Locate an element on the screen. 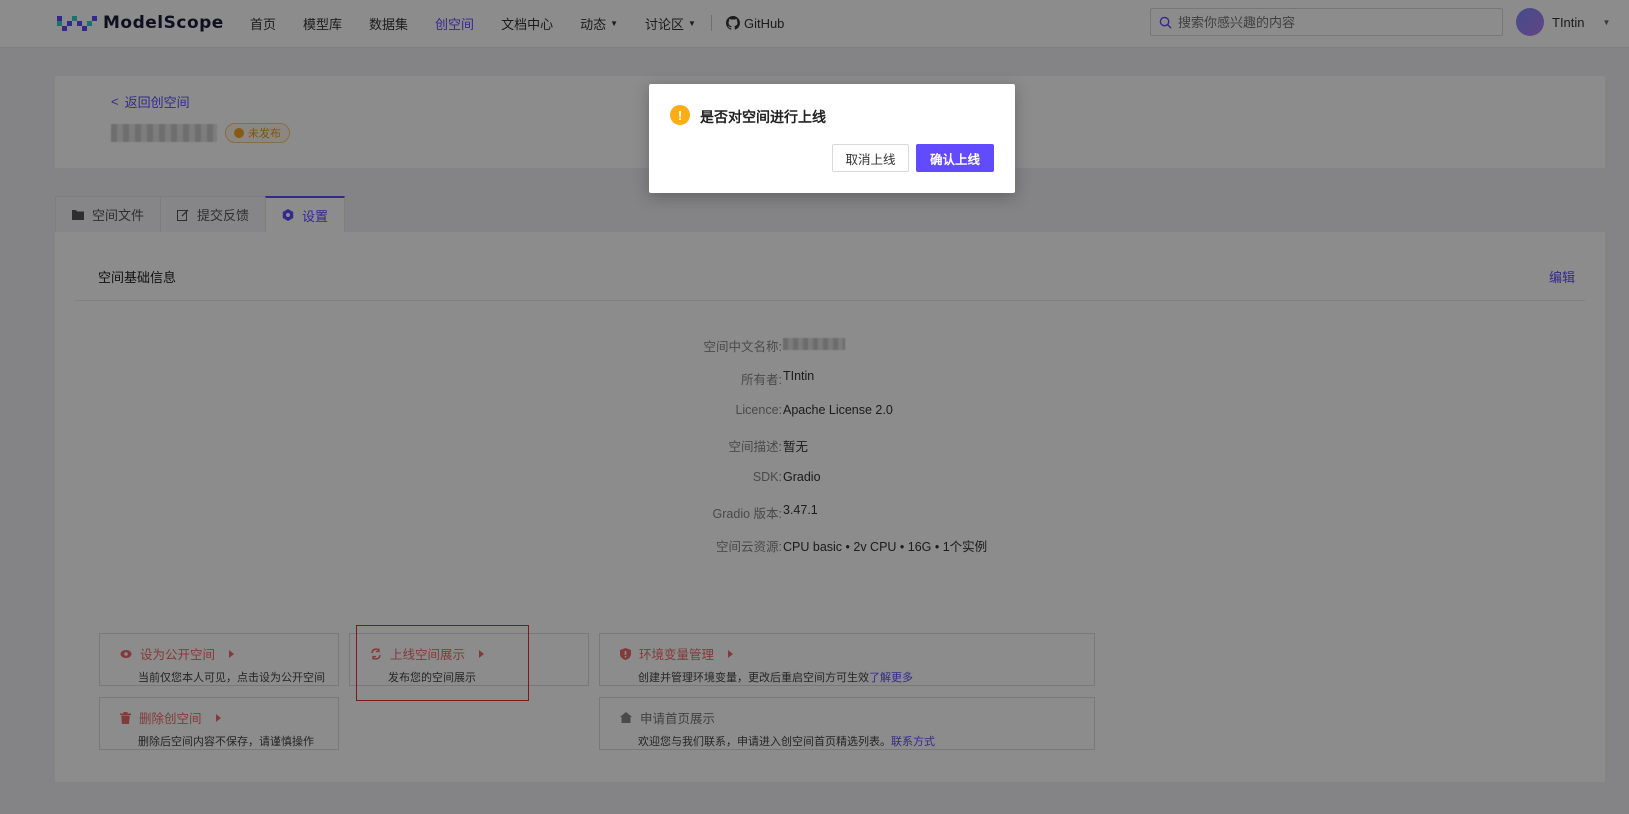 The width and height of the screenshot is (1629, 814). cancel-online-button: 取消上线 is located at coordinates (870, 158).